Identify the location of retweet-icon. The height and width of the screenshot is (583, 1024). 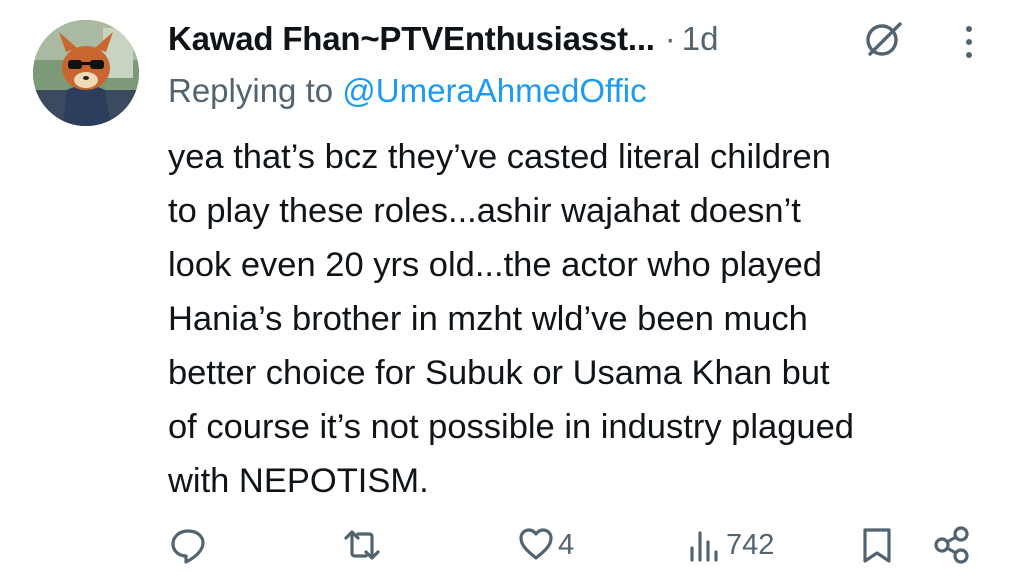
(362, 545).